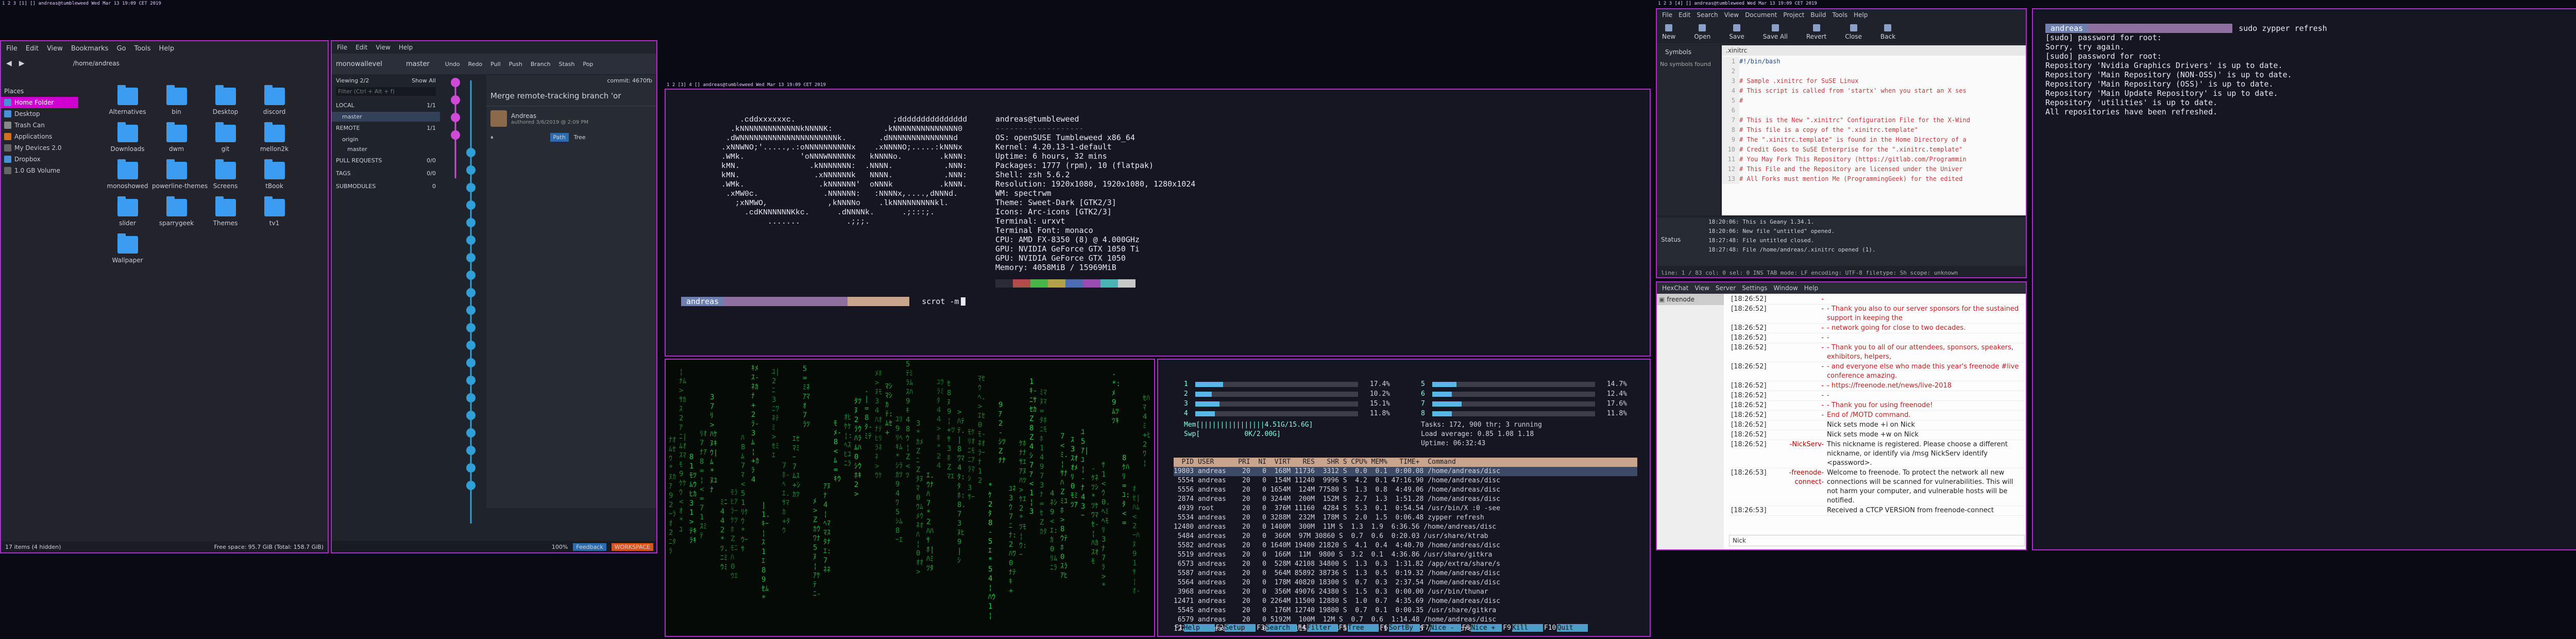  I want to click on branch-selector: master, so click(418, 64).